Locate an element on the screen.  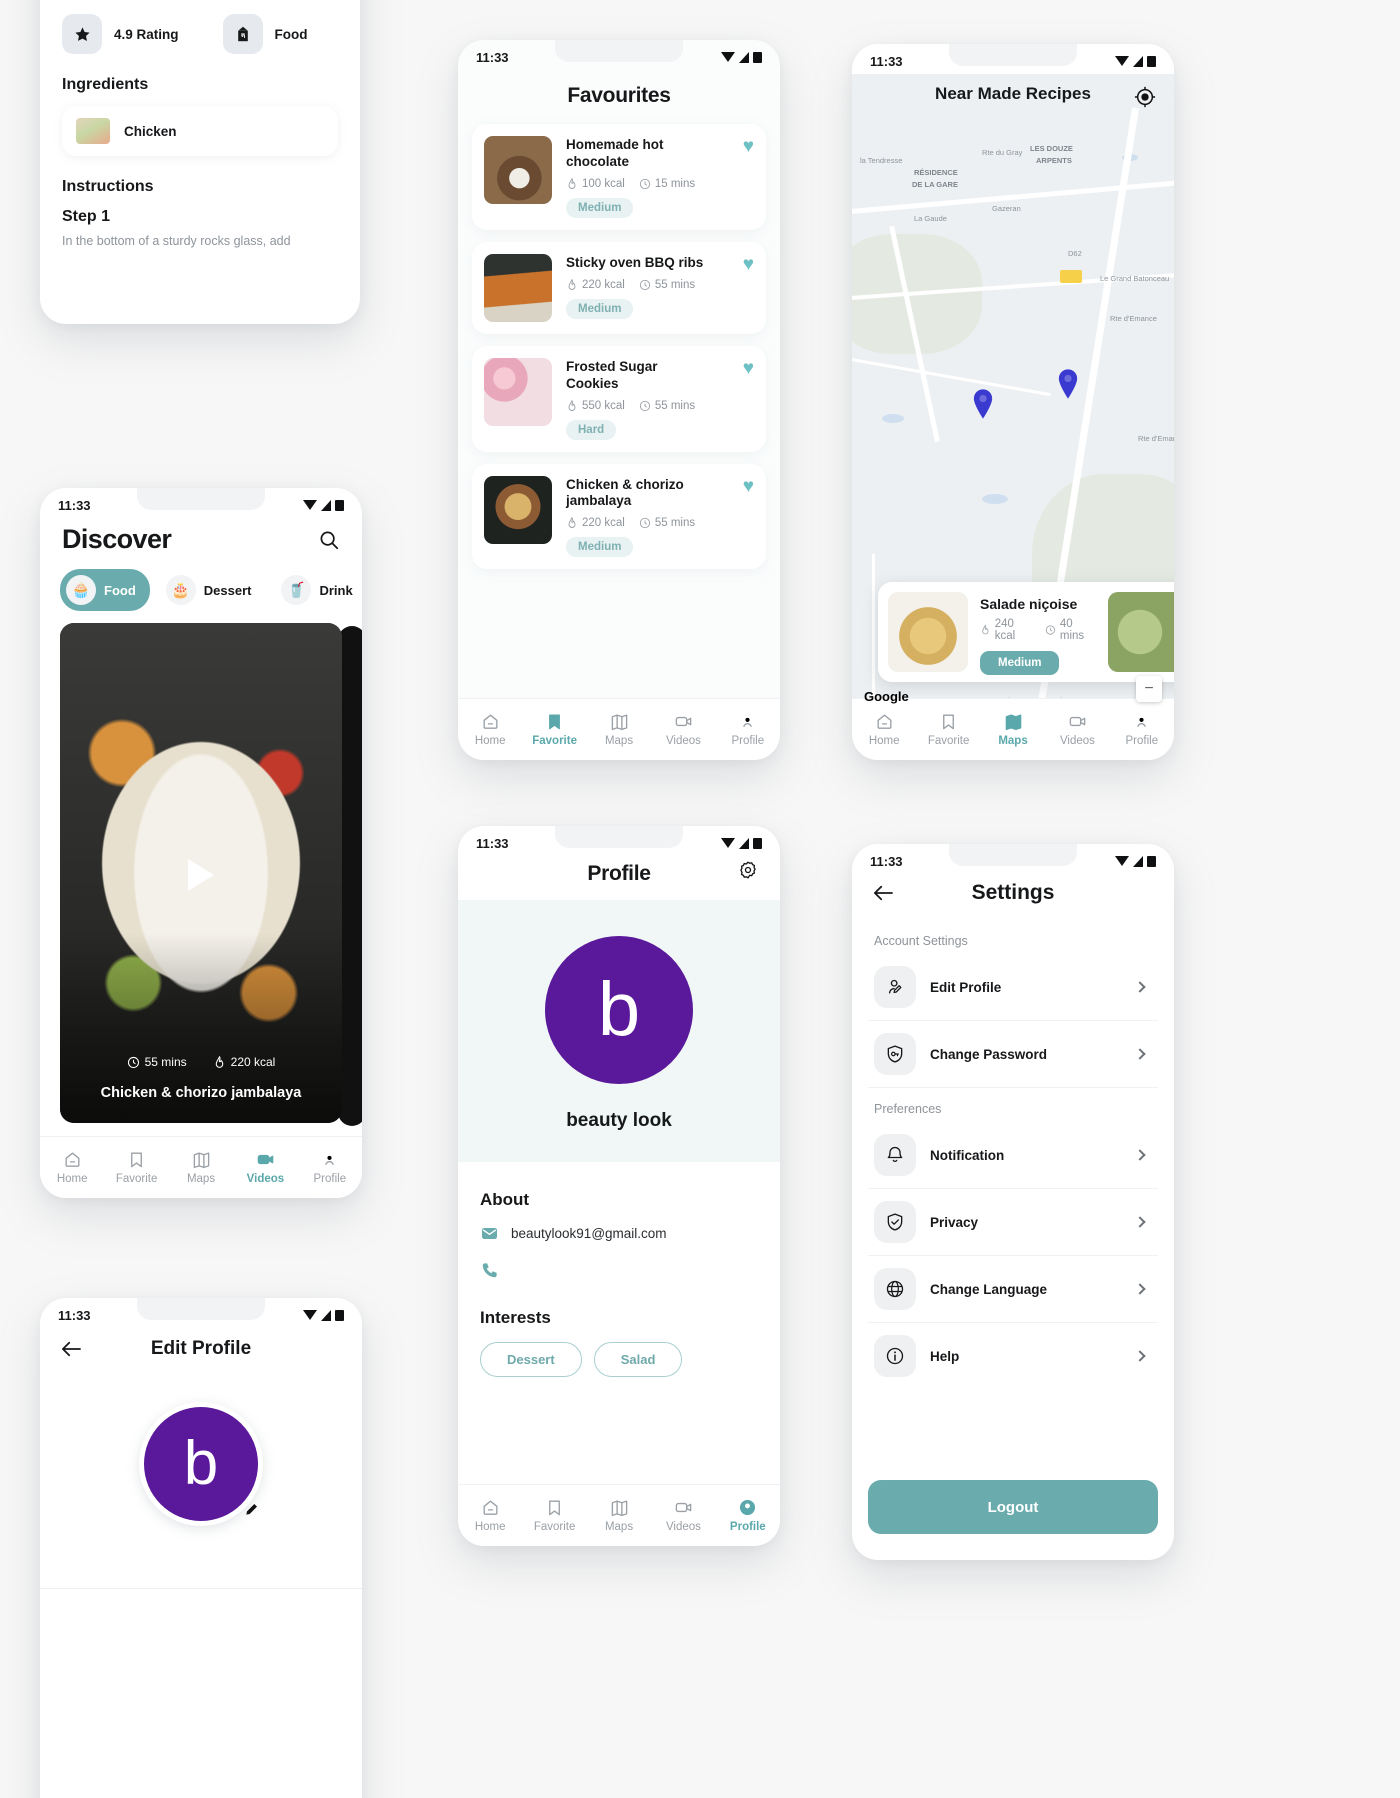
map-recipe-card: Salade niçoise 240 kcal 40 mins Medium is located at coordinates (1026, 632).